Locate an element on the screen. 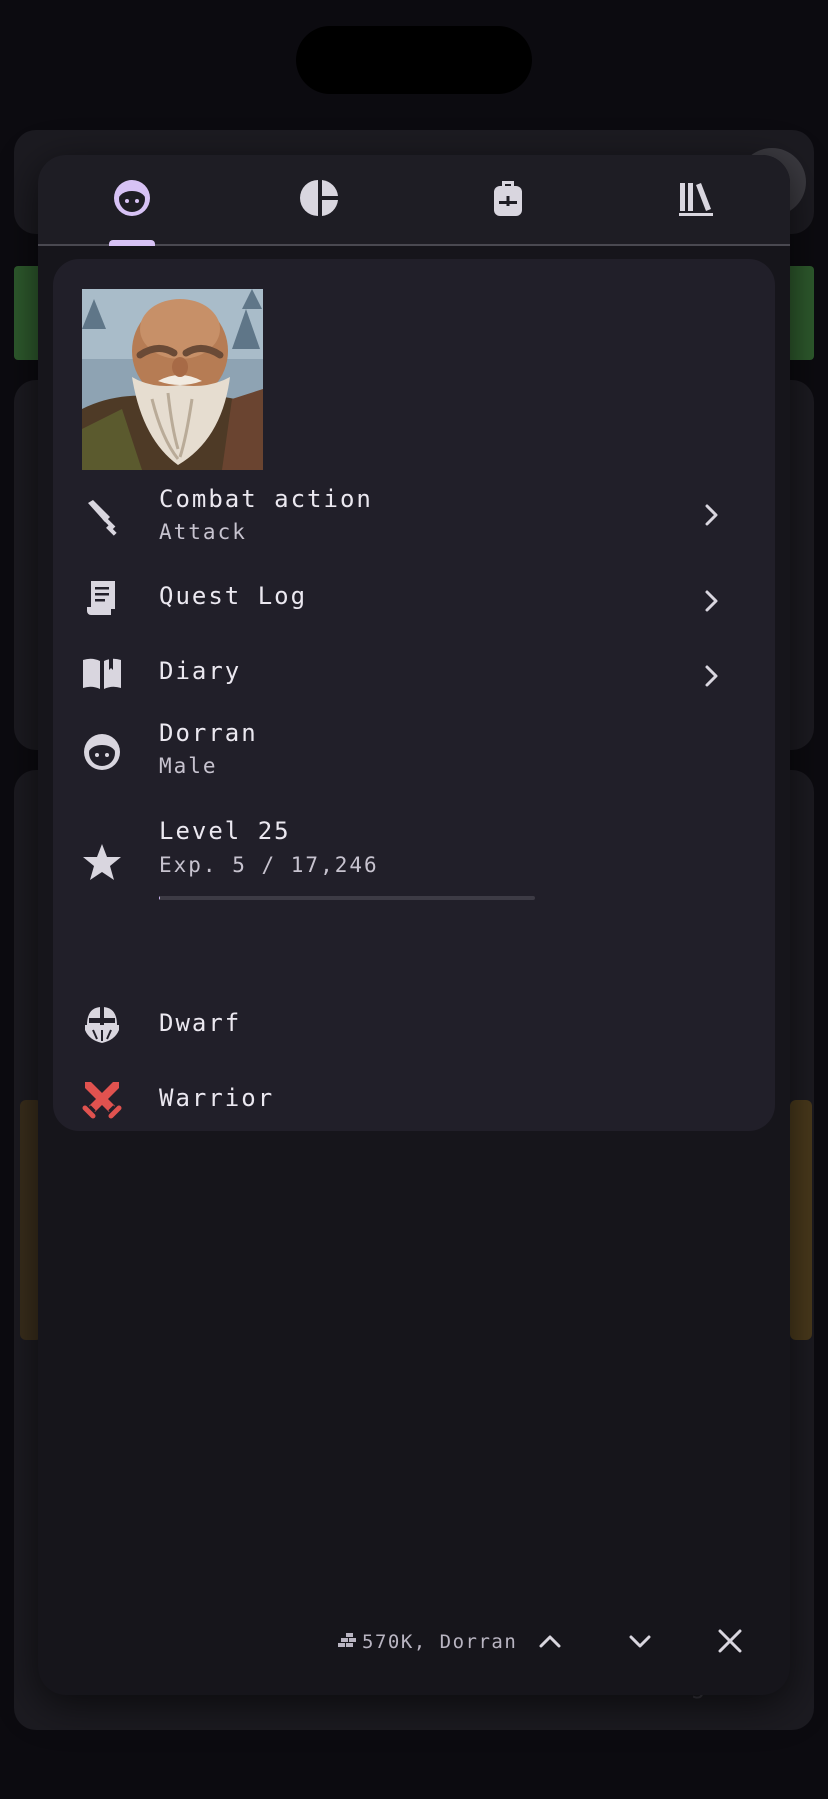  backpack-icon is located at coordinates (508, 200).